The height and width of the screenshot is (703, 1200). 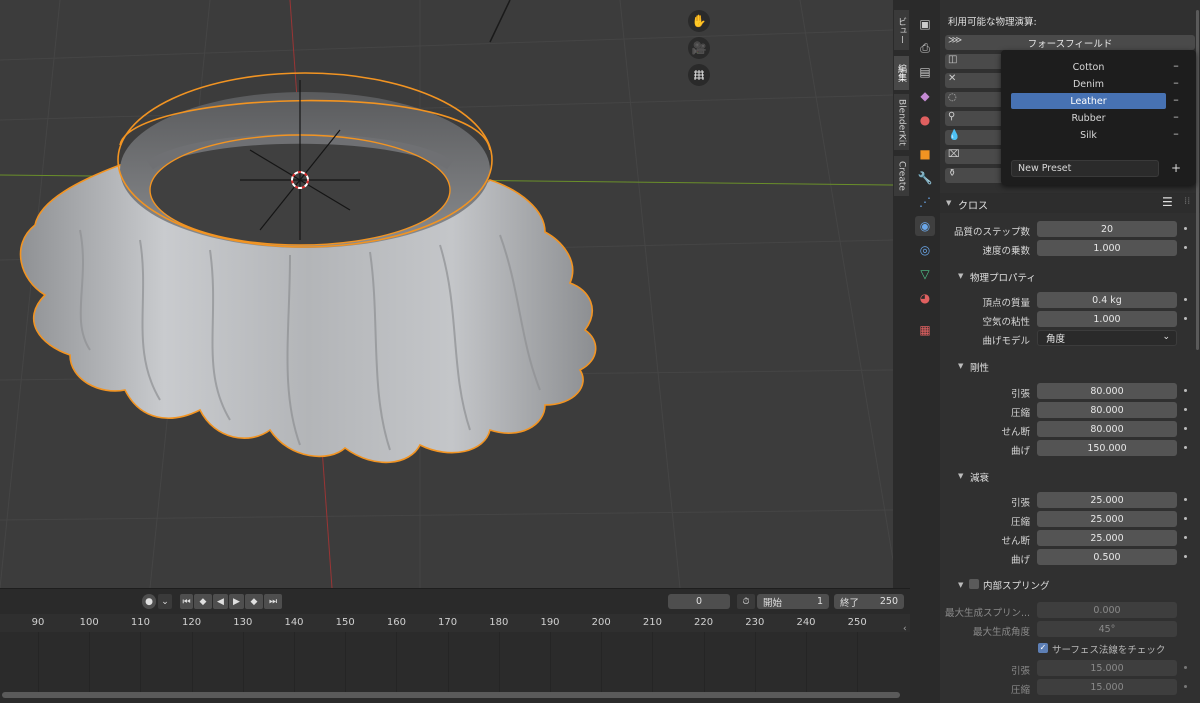 I want to click on speed-multiplier-field: 1.000, so click(x=1107, y=248).